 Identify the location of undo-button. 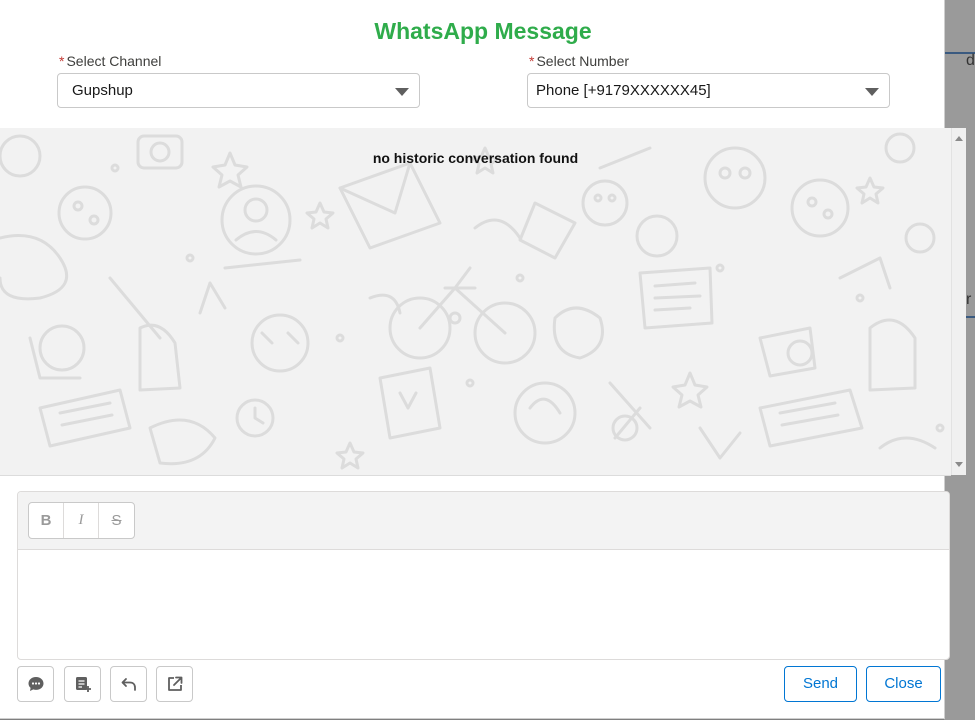
(128, 684).